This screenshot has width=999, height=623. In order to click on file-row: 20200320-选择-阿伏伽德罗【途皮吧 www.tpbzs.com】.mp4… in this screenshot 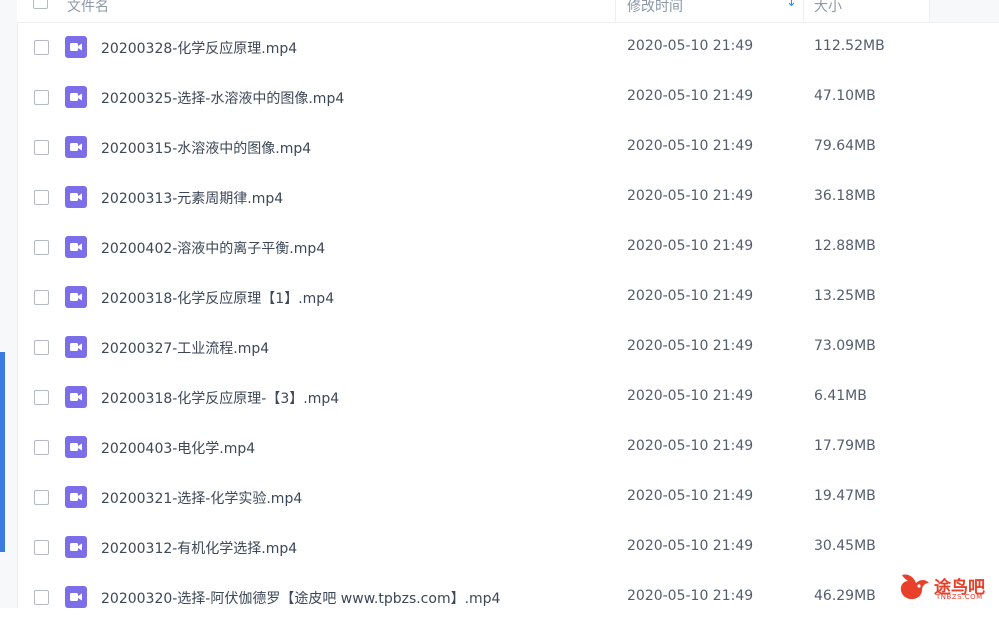, I will do `click(508, 598)`.